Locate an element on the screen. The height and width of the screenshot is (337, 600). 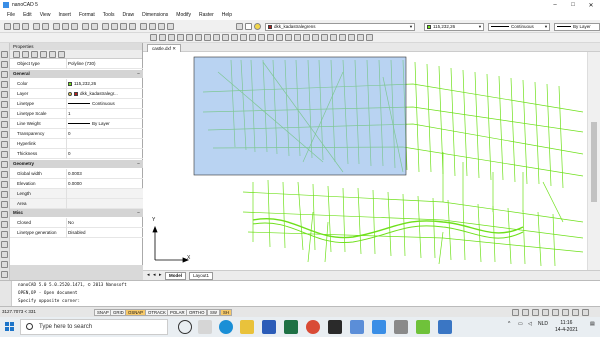
language-indicator: NLD is located at coordinates (543, 324).